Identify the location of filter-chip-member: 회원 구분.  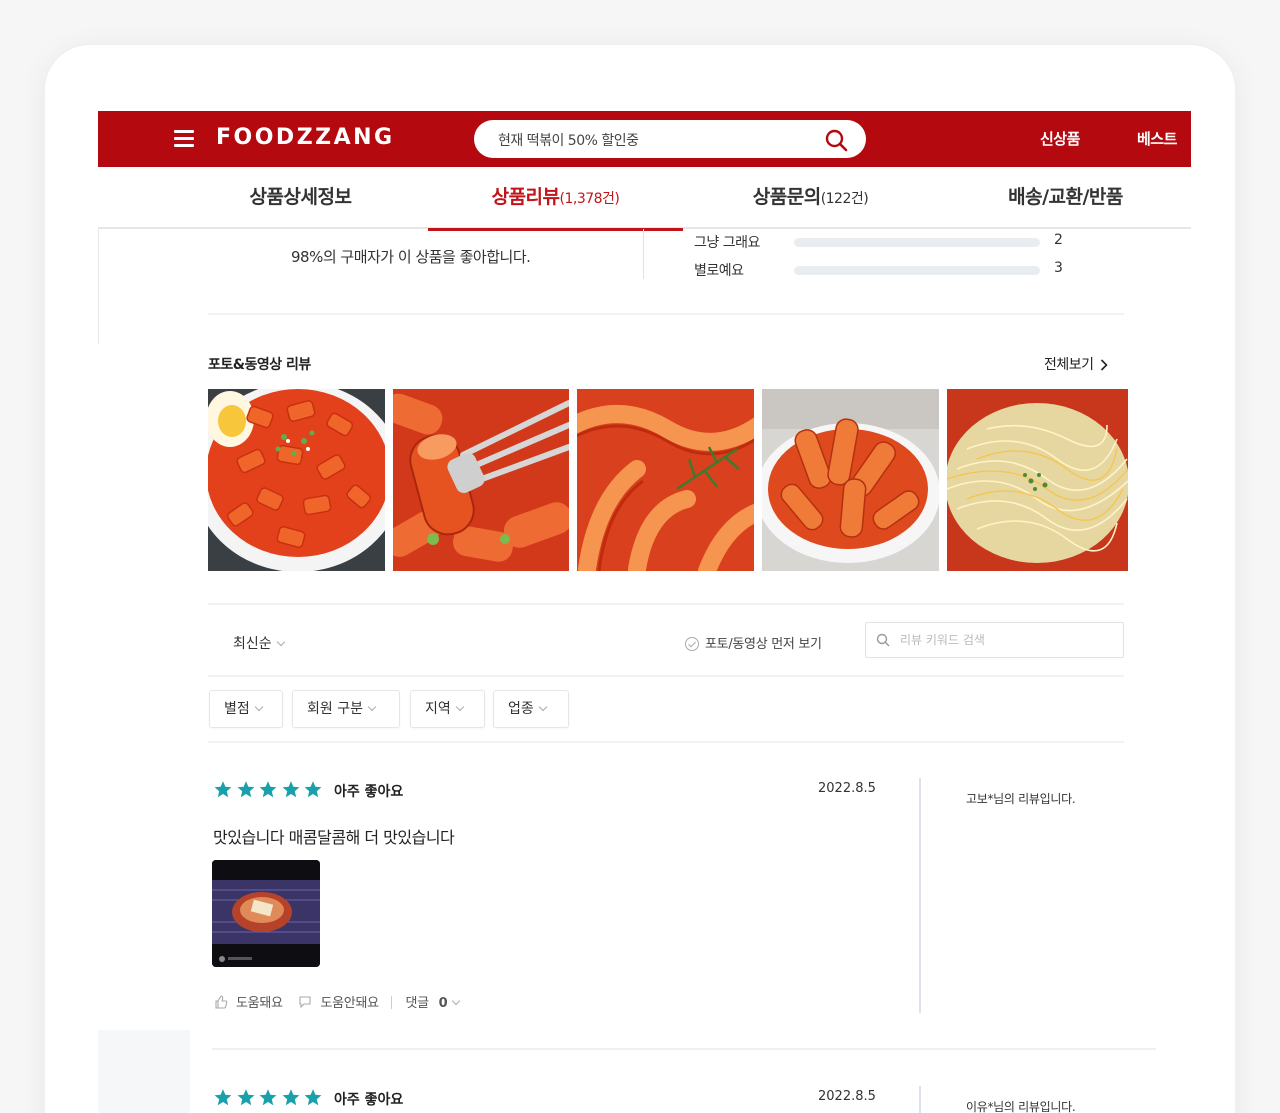
(346, 709).